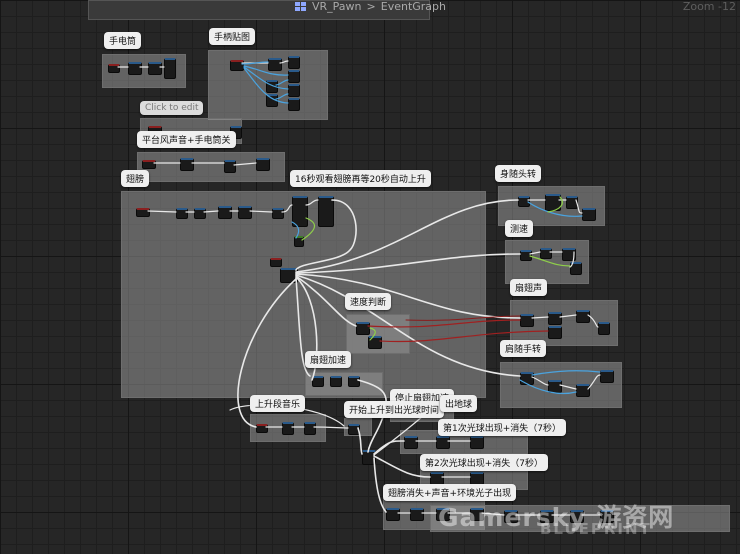 This screenshot has height=554, width=740. What do you see at coordinates (523, 348) in the screenshot?
I see `comment-title-shoulder-turn: 肩随手转` at bounding box center [523, 348].